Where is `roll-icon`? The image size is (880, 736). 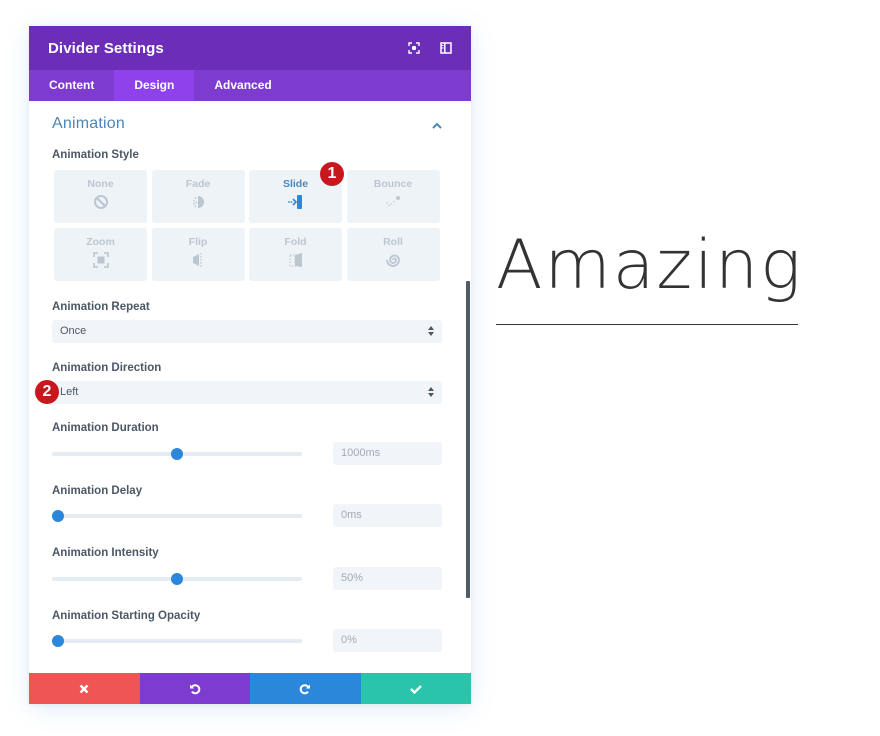
roll-icon is located at coordinates (393, 260).